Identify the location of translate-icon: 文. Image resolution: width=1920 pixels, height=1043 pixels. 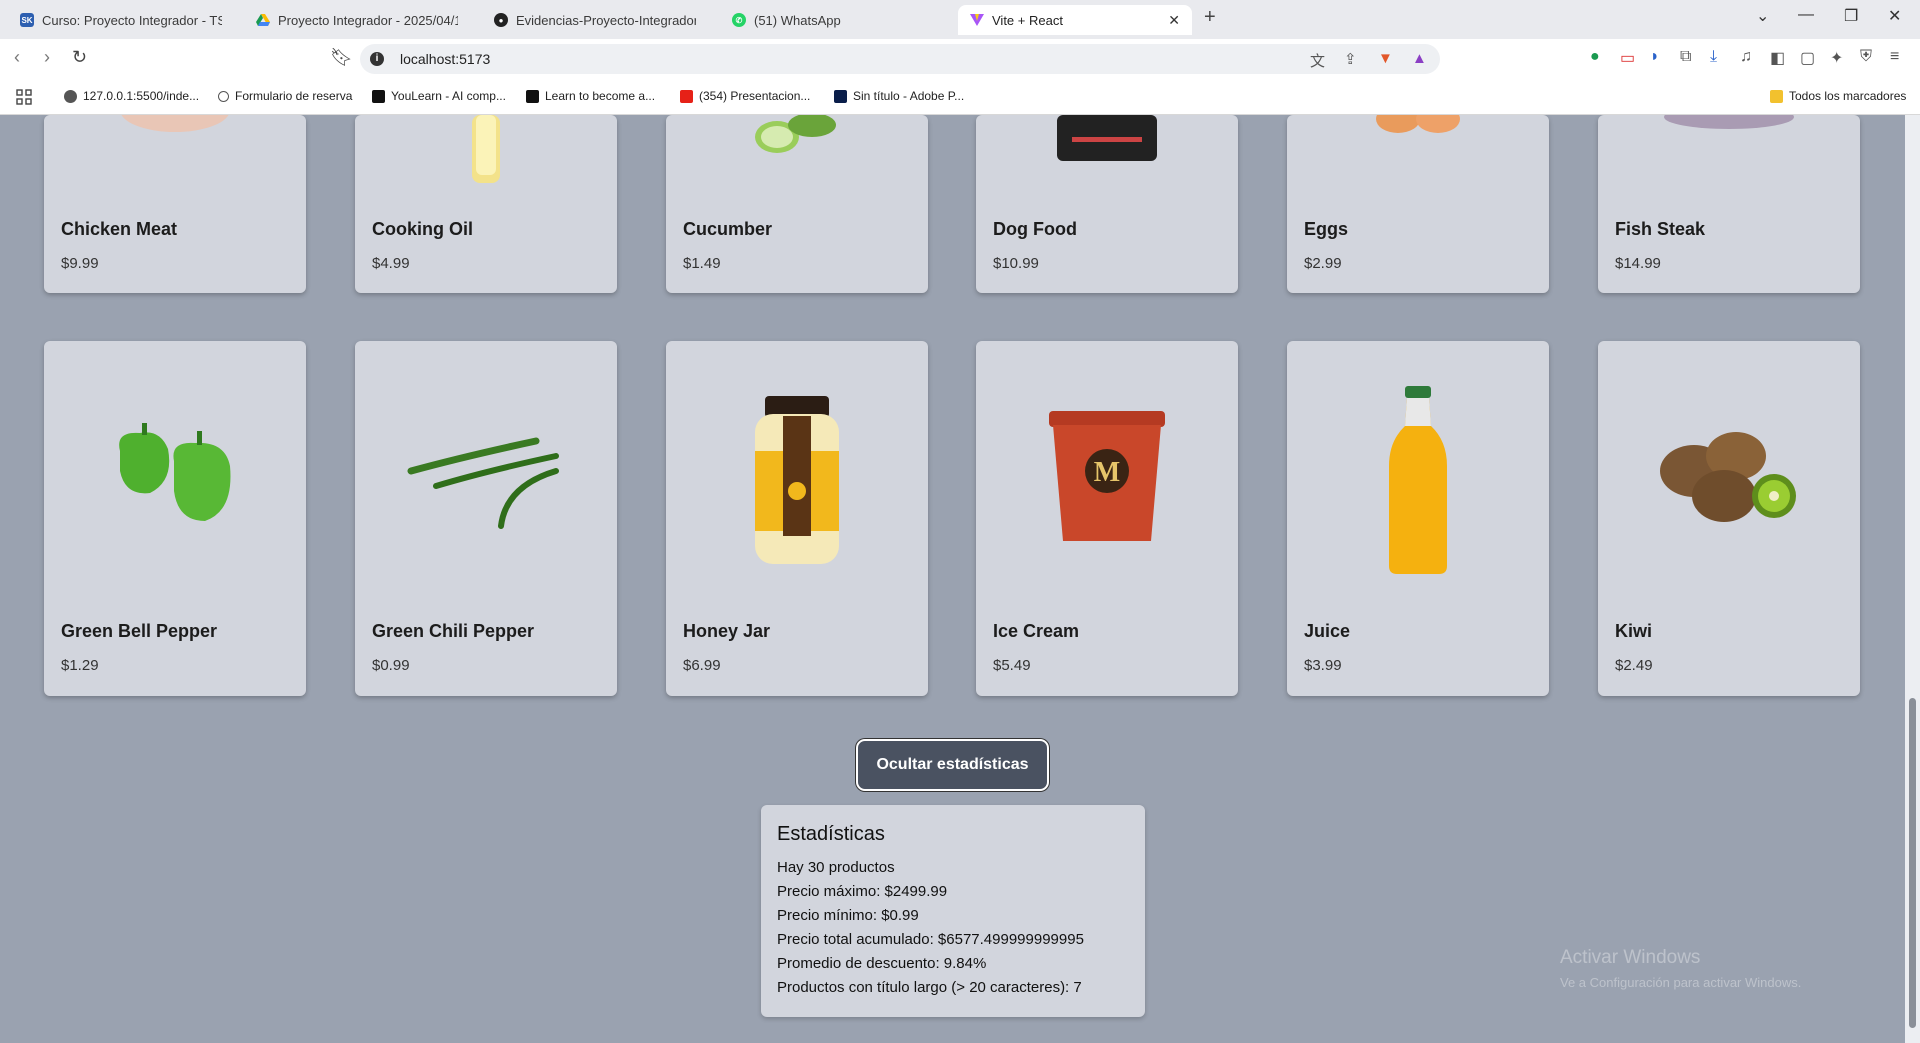
(1317, 60).